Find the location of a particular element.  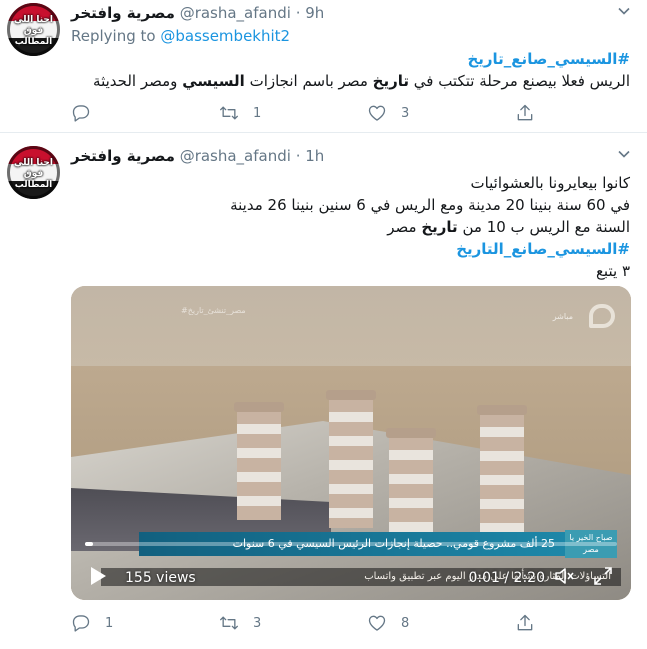

like-count: 8 is located at coordinates (405, 623).